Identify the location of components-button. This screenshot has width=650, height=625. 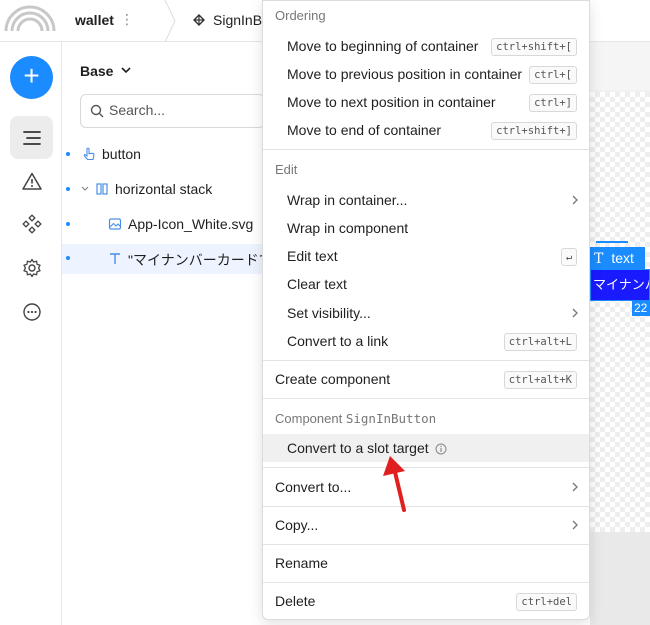
(31, 223).